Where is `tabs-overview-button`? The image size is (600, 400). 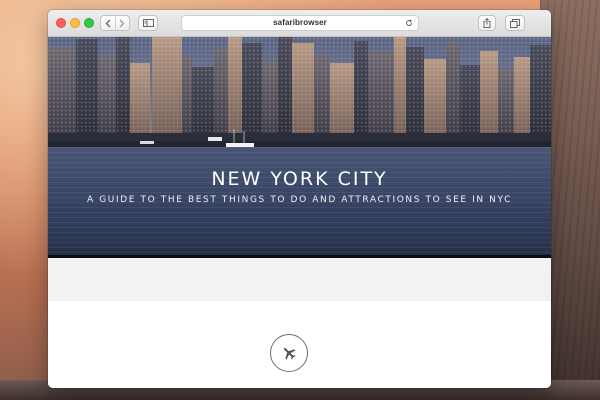
tabs-overview-button is located at coordinates (515, 23).